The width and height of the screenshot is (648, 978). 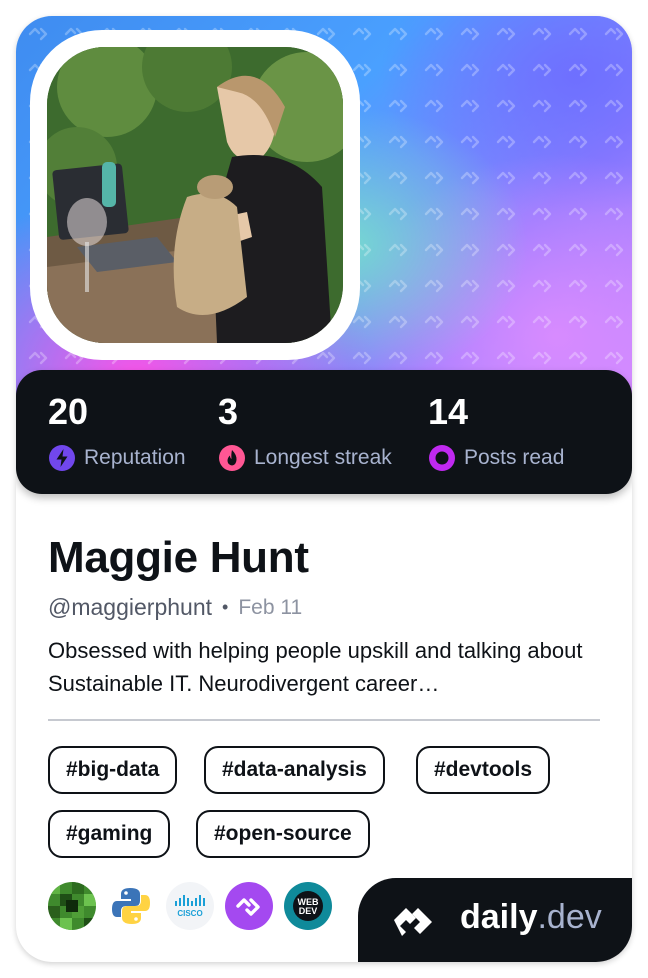 I want to click on tag-gaming: #gaming, so click(x=109, y=834).